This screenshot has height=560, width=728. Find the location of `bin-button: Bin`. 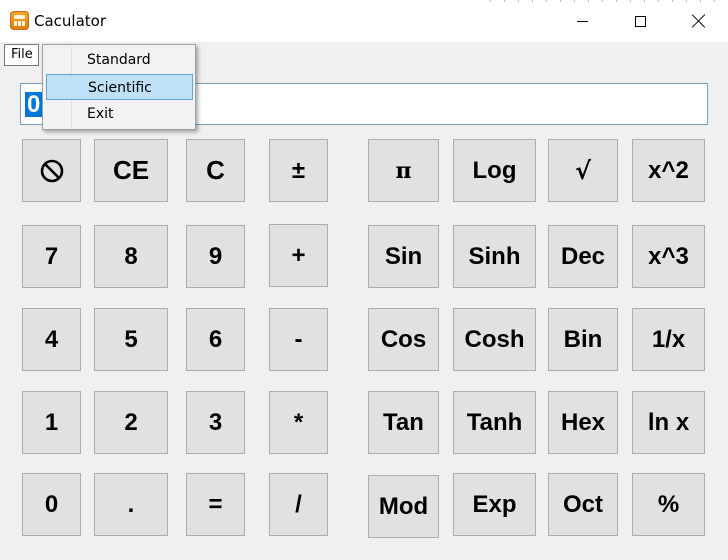

bin-button: Bin is located at coordinates (583, 339).